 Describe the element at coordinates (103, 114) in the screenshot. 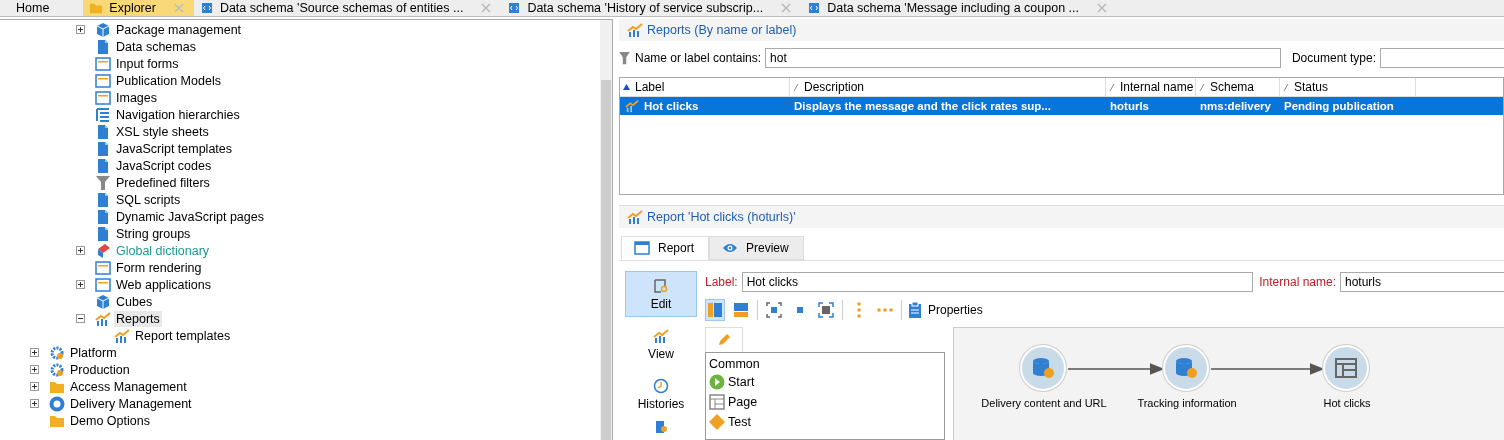

I see `list-icon` at that location.